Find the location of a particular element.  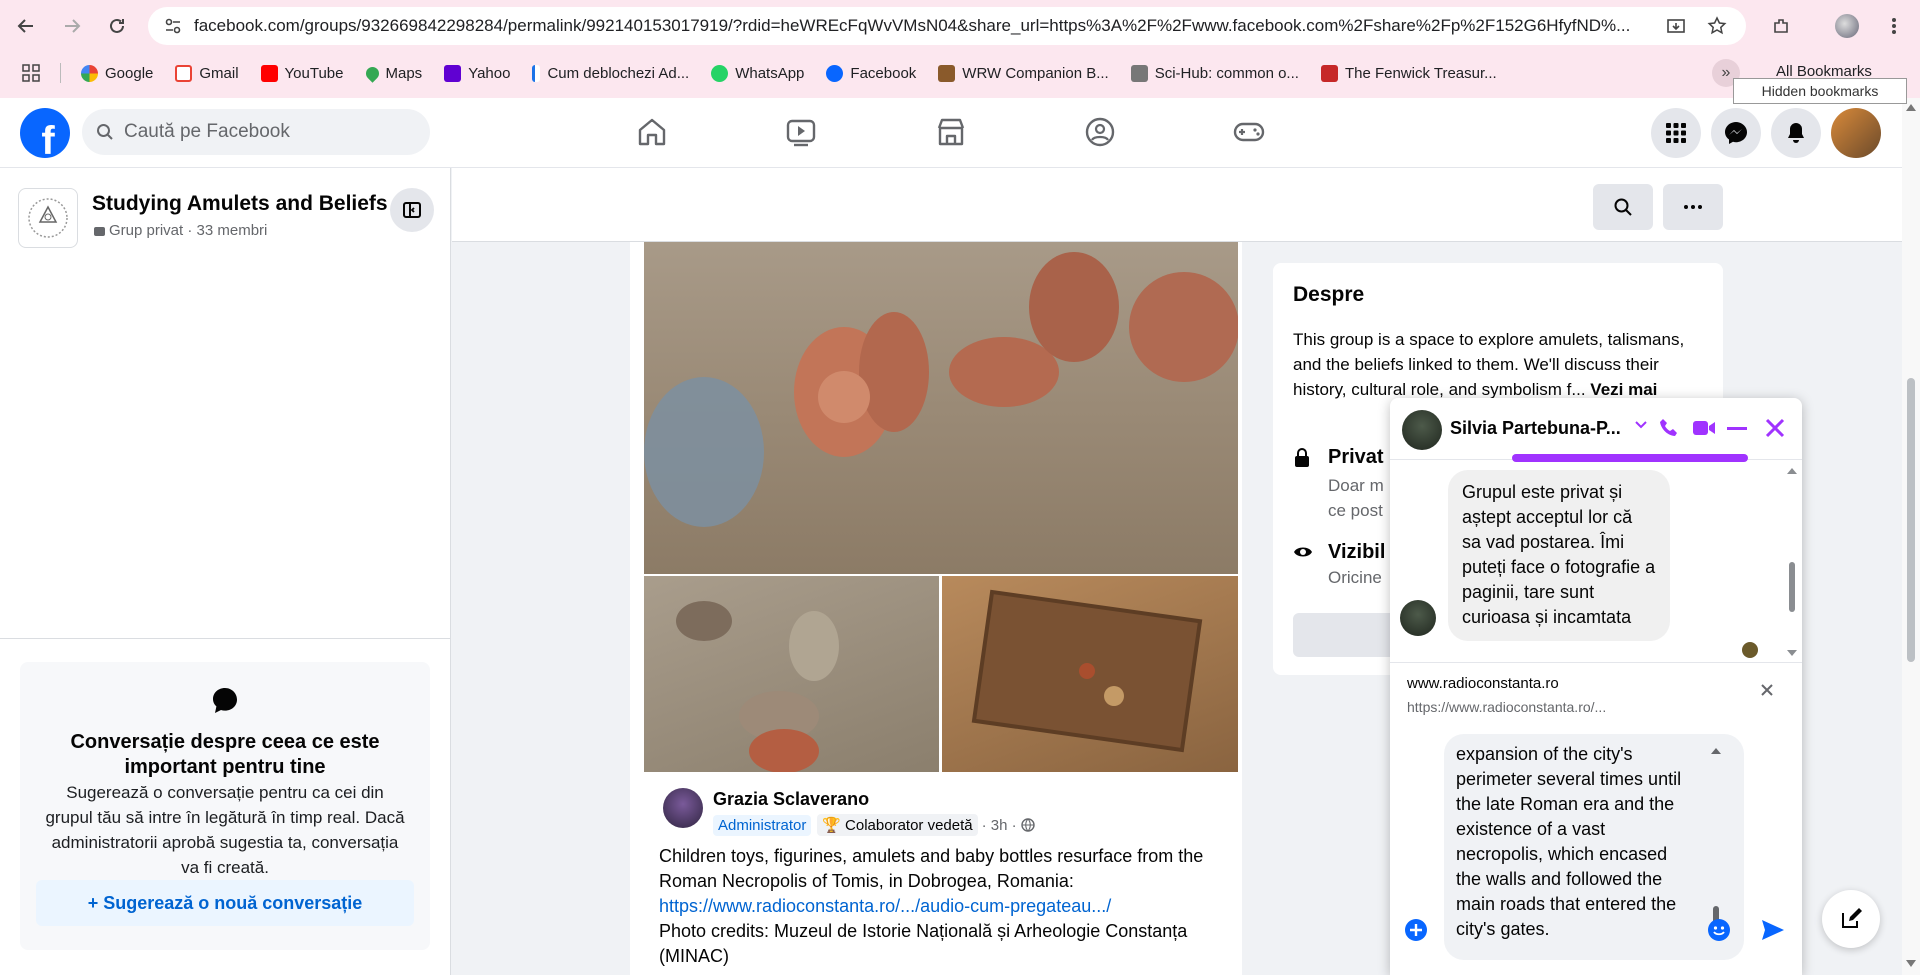

home-icon is located at coordinates (652, 132).